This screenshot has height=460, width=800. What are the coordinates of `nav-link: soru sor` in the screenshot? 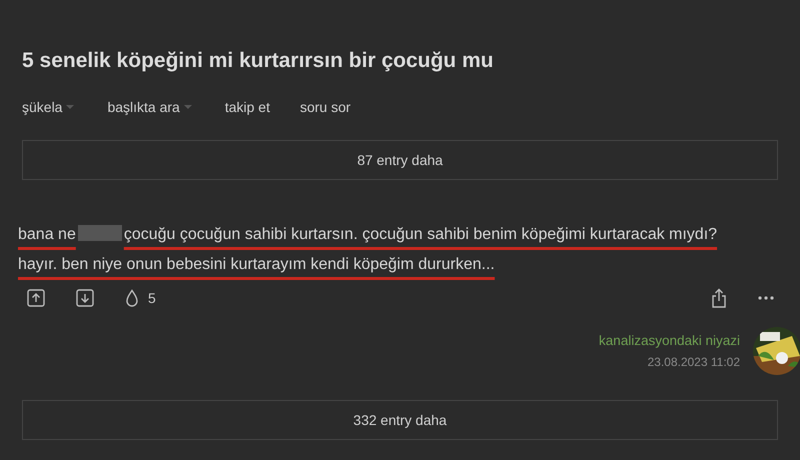 It's located at (325, 107).